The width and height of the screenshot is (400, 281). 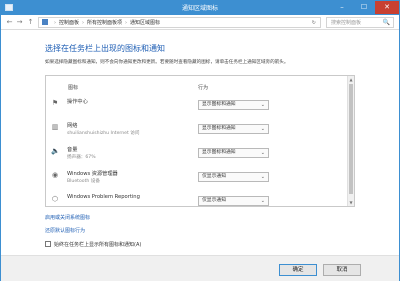 What do you see at coordinates (81, 157) in the screenshot?
I see `item-description: 扬声器：67%` at bounding box center [81, 157].